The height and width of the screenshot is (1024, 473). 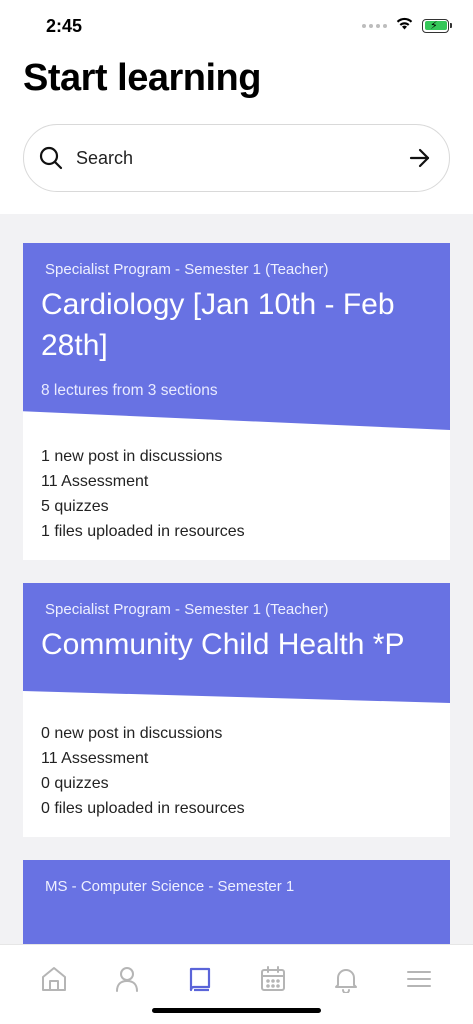 I want to click on bell-icon, so click(x=346, y=981).